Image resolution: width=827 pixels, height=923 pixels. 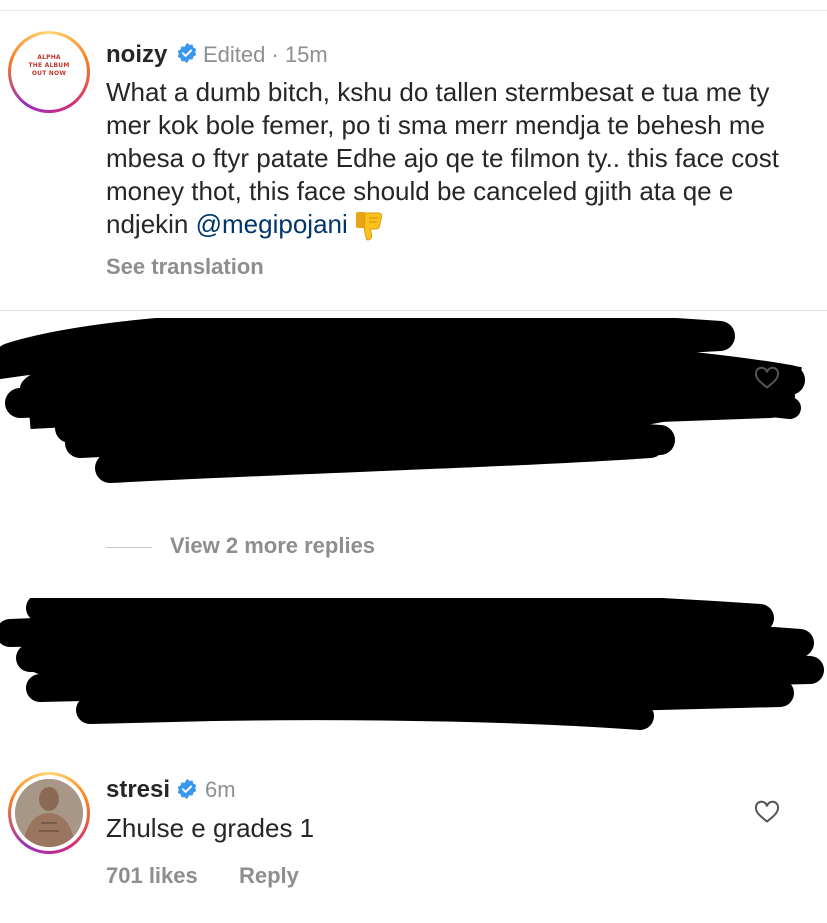 What do you see at coordinates (136, 55) in the screenshot?
I see `username-noizy: noizy` at bounding box center [136, 55].